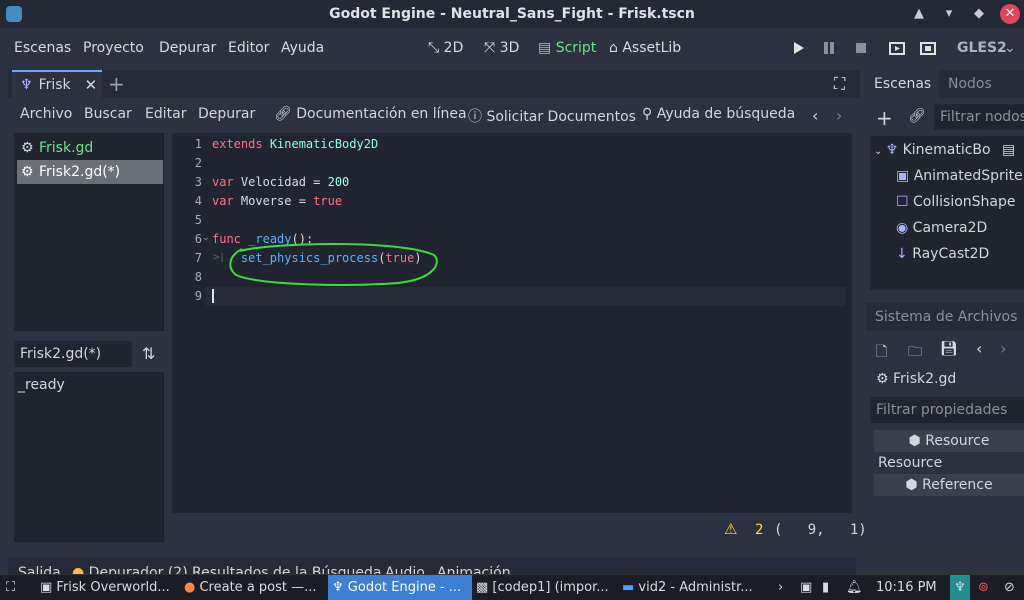 The image size is (1024, 600). I want to click on reference-section-button: ⬢ Reference, so click(949, 485).